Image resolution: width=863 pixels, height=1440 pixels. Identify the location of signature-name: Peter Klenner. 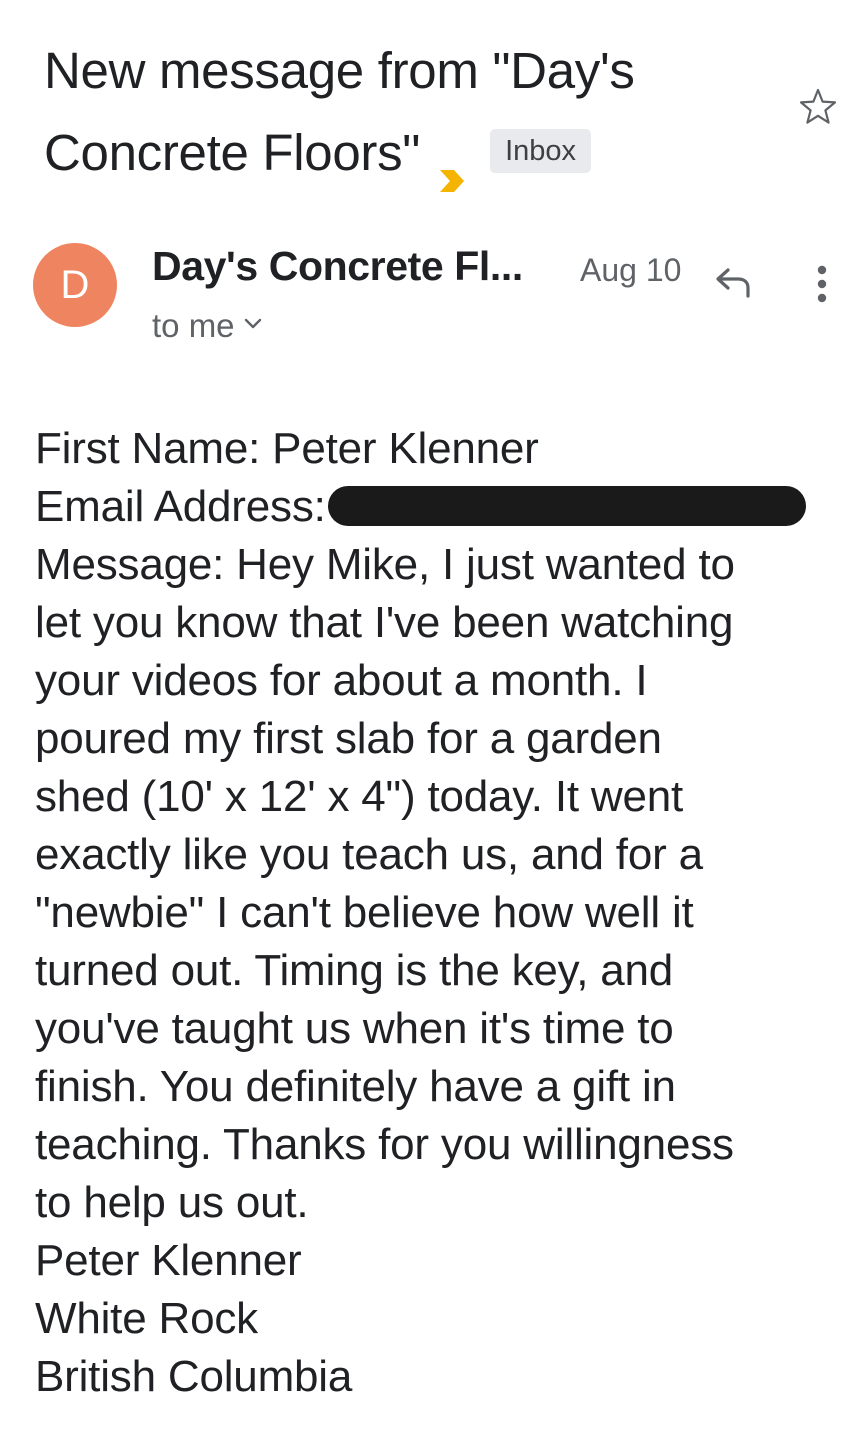
(168, 1260).